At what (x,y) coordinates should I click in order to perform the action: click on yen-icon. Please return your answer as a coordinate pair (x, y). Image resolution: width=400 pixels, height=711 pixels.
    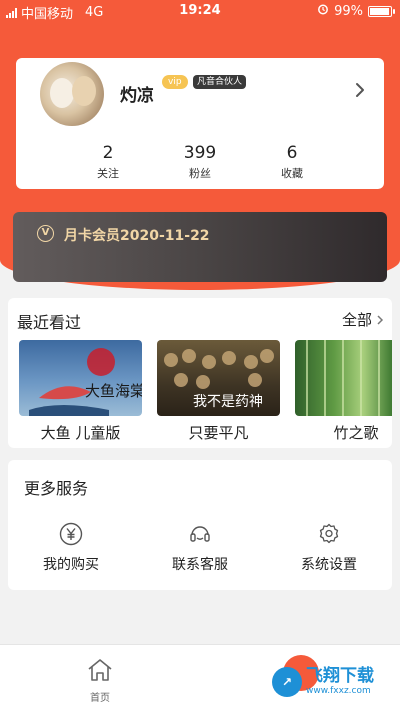
    Looking at the image, I should click on (71, 534).